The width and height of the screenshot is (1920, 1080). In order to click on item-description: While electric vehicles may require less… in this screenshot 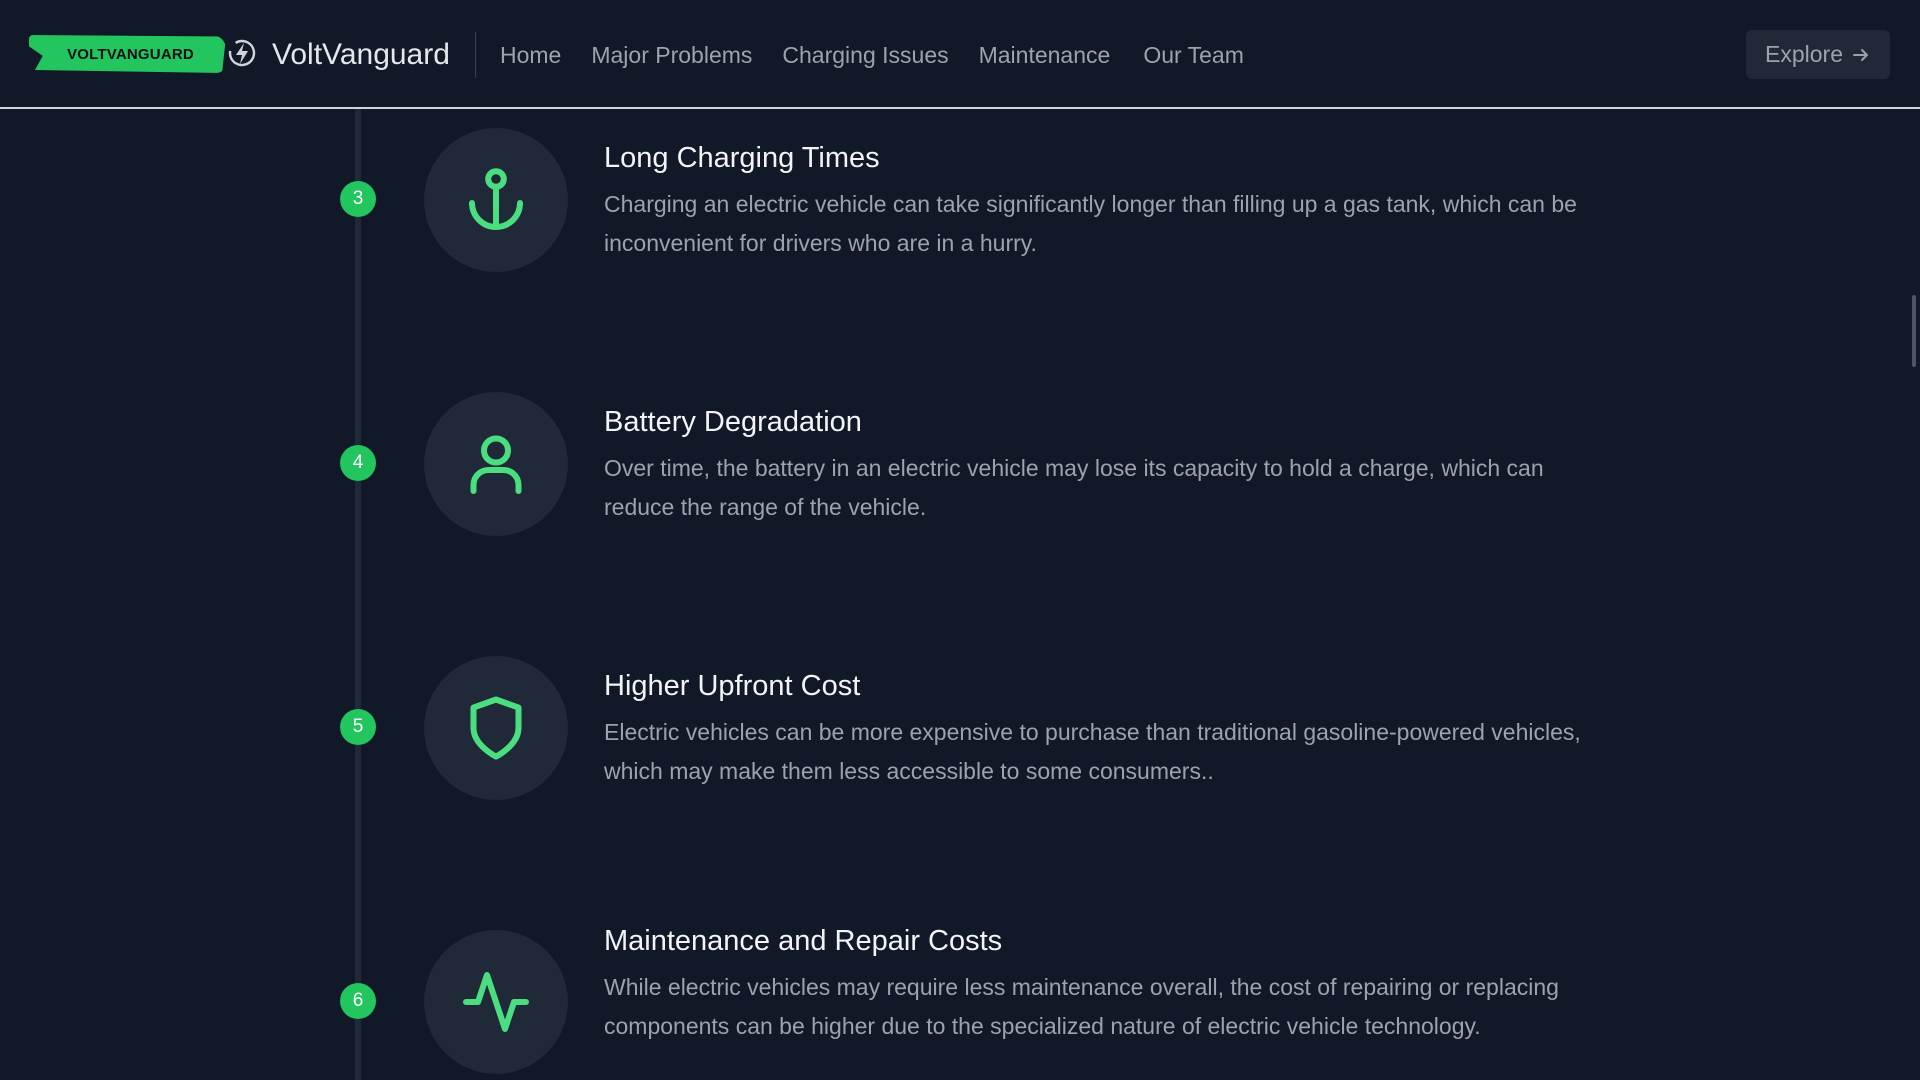, I will do `click(1081, 1006)`.